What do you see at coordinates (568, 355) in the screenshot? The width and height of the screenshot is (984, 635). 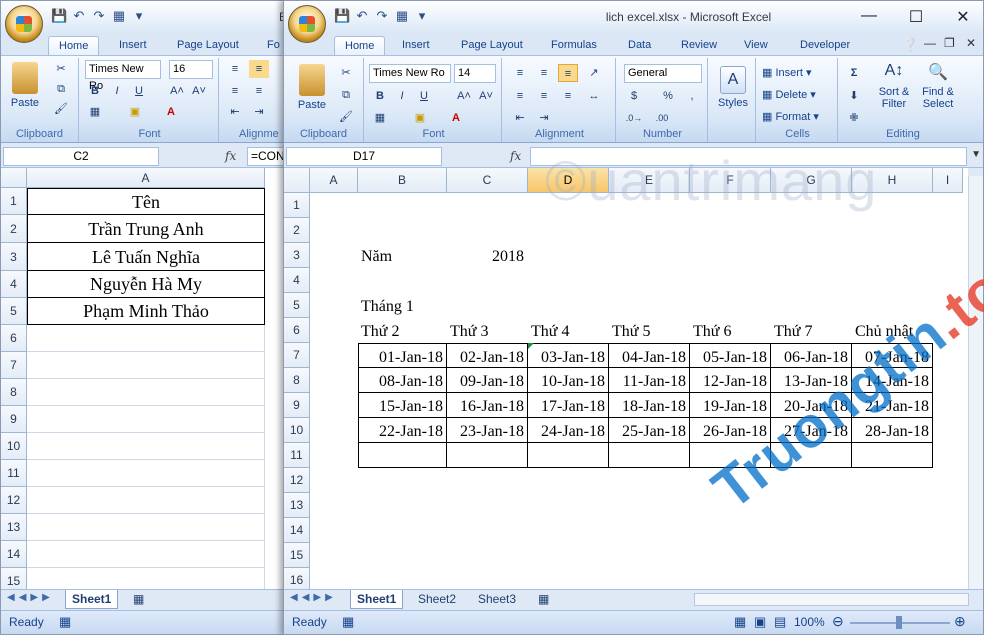 I see `date-cell: 03-Jan-18` at bounding box center [568, 355].